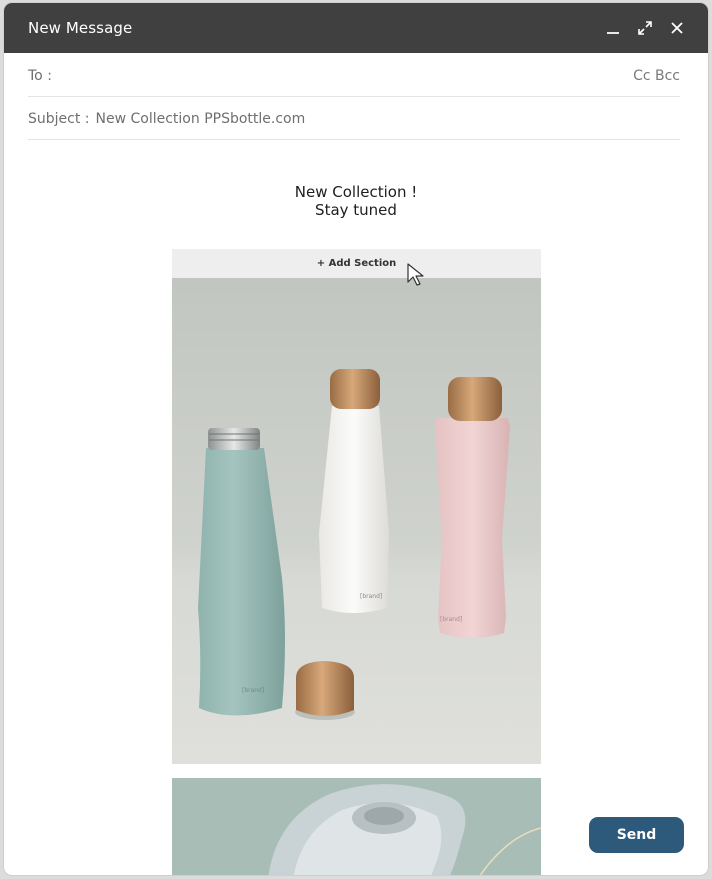  I want to click on minimize-icon, so click(613, 28).